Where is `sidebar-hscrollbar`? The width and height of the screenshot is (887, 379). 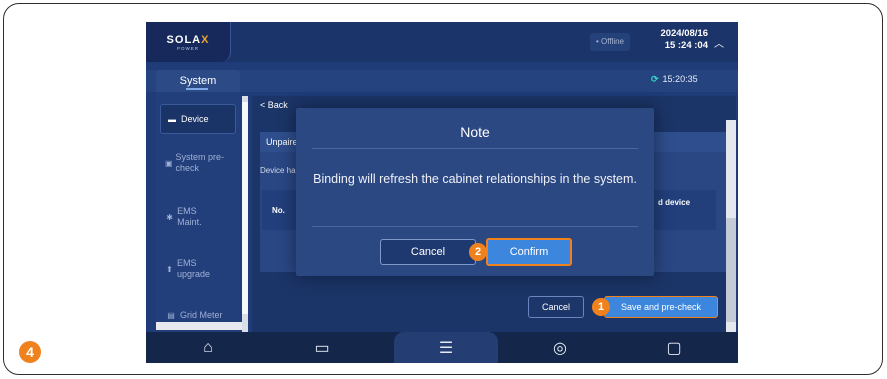
sidebar-hscrollbar is located at coordinates (199, 326).